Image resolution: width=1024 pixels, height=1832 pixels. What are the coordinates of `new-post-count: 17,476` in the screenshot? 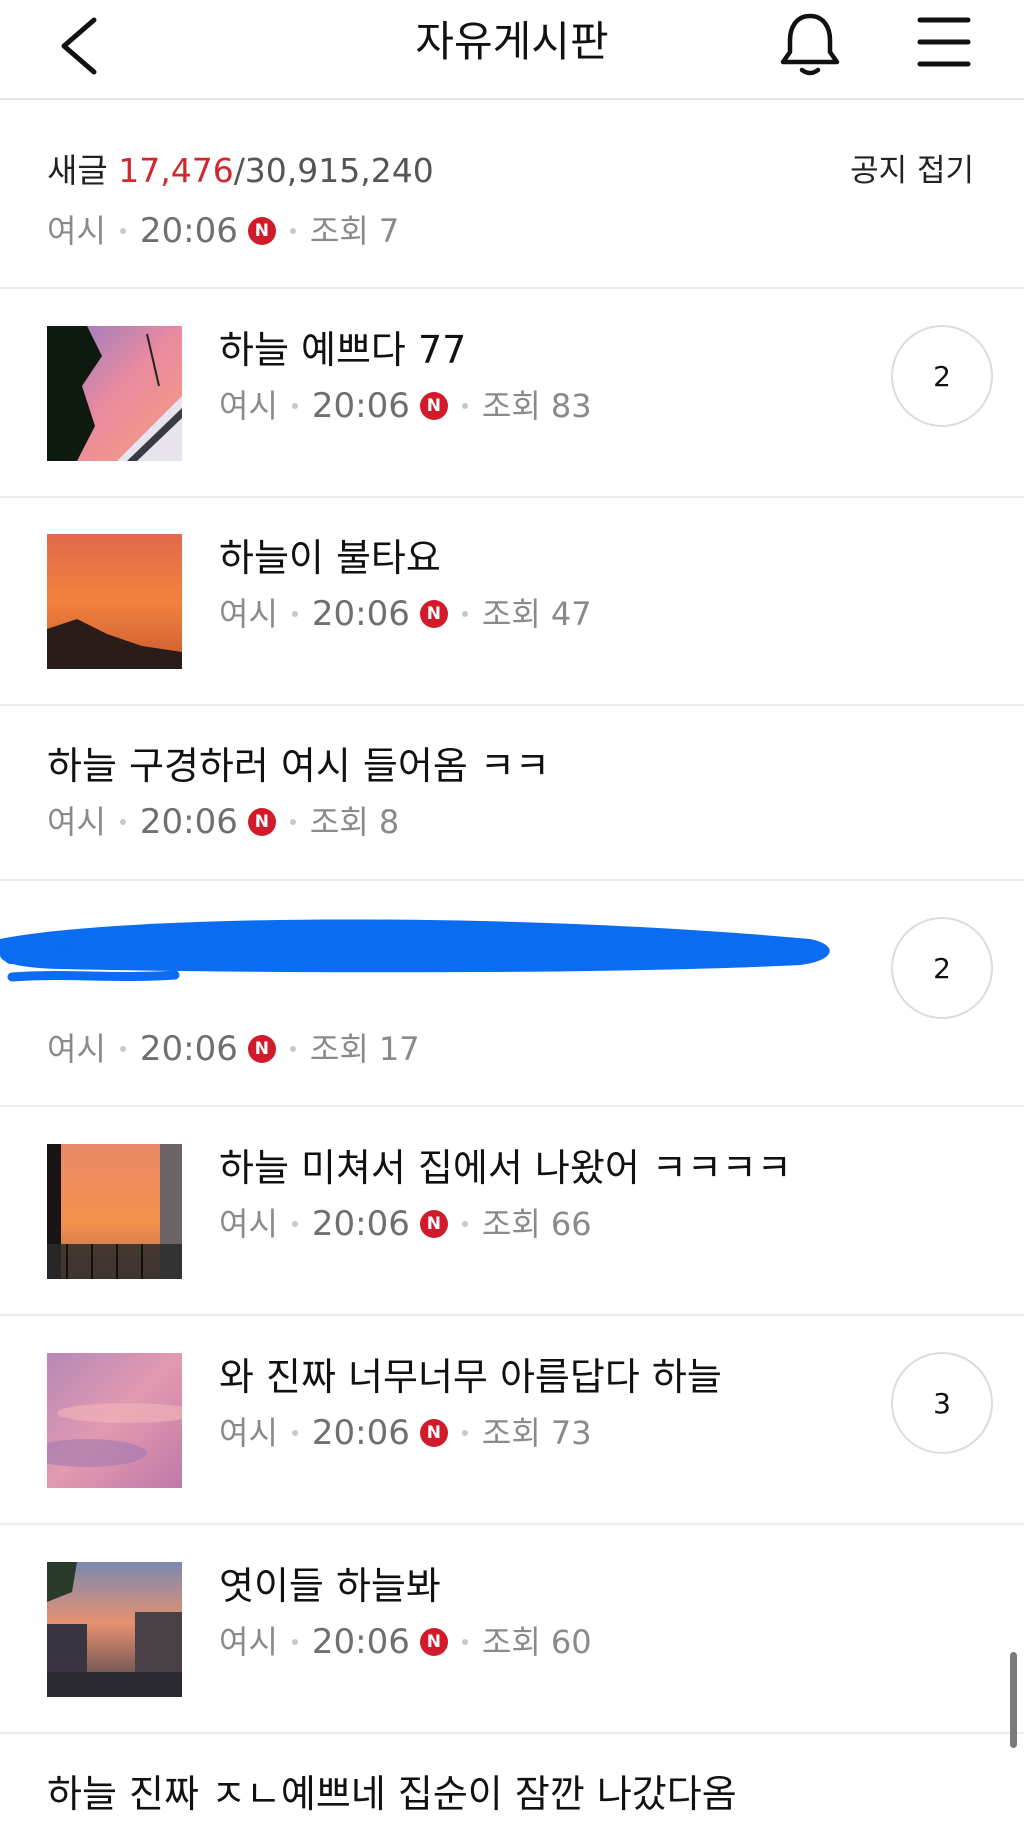 It's located at (176, 170).